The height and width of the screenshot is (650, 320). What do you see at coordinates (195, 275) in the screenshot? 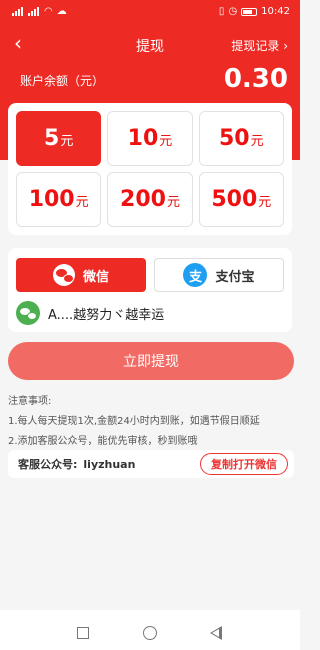
I see `alipay-icon: 支` at bounding box center [195, 275].